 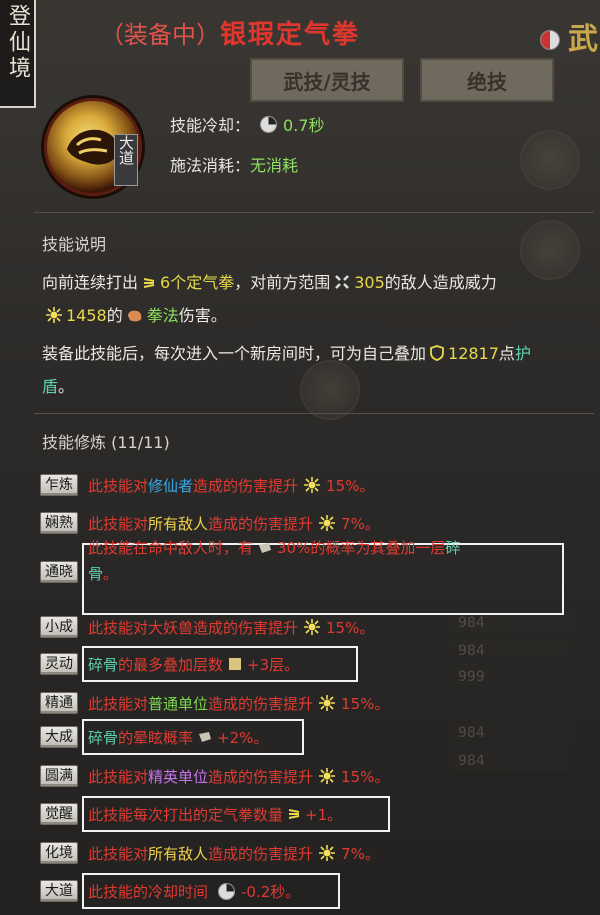 I want to click on level-badge: 精通, so click(x=59, y=703).